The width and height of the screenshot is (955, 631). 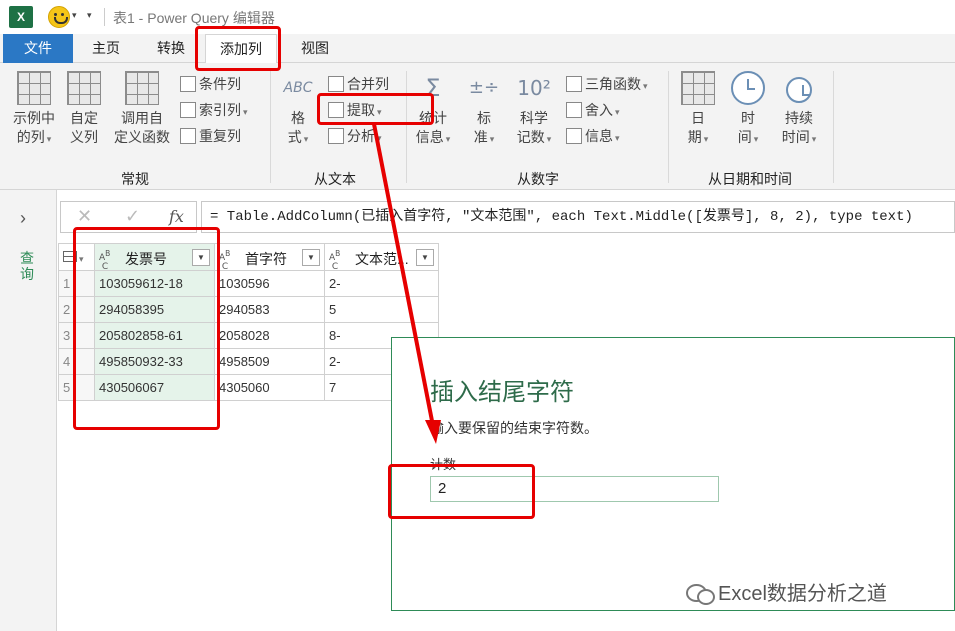 I want to click on group-label-from-datetime: 从日期和时间, so click(x=750, y=179).